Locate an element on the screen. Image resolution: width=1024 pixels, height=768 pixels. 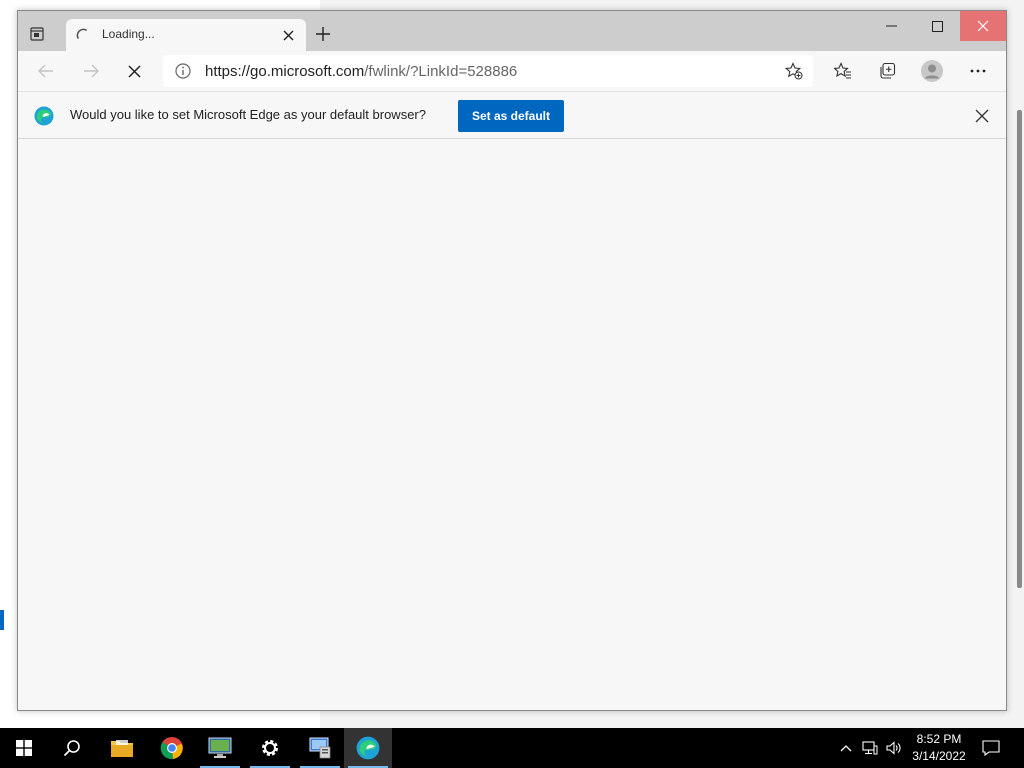
system-clock: 8:52 PM 3/14/2022 is located at coordinates (939, 748).